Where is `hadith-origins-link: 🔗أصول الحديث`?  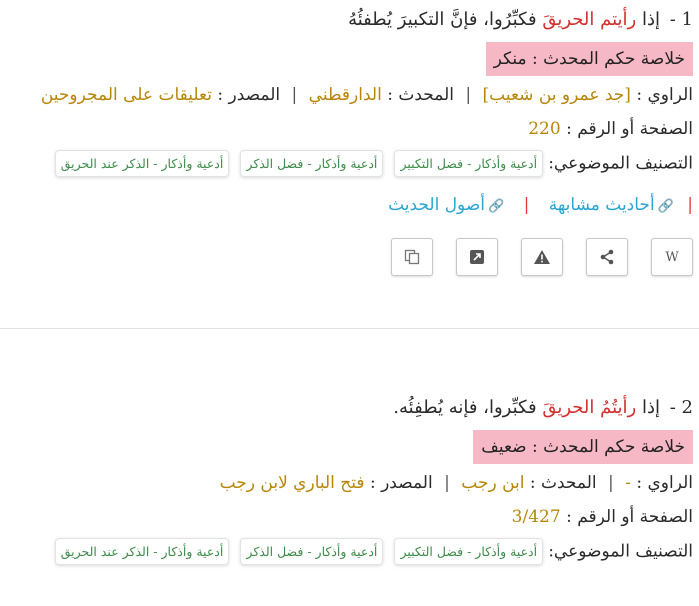 hadith-origins-link: 🔗أصول الحديث is located at coordinates (446, 205).